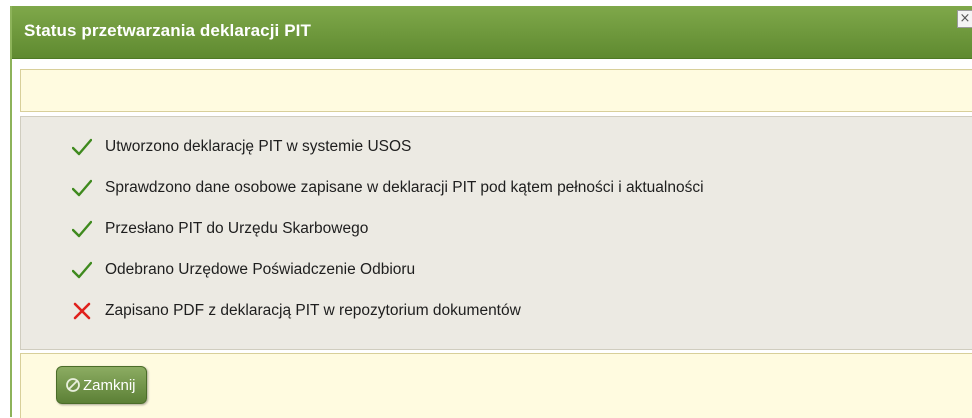 The height and width of the screenshot is (418, 972). What do you see at coordinates (73, 385) in the screenshot?
I see `cancel-circle-icon` at bounding box center [73, 385].